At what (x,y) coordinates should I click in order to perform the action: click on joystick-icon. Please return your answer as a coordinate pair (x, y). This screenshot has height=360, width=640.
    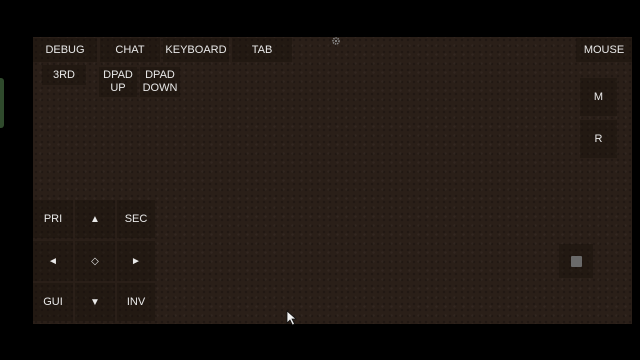
    Looking at the image, I should click on (576, 261).